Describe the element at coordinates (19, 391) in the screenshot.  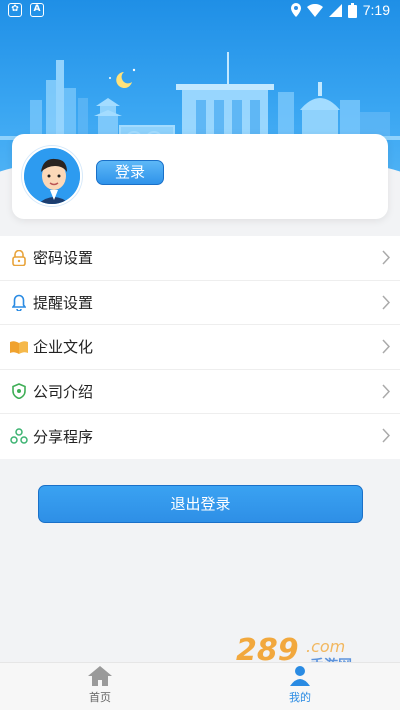
I see `shield-icon` at that location.